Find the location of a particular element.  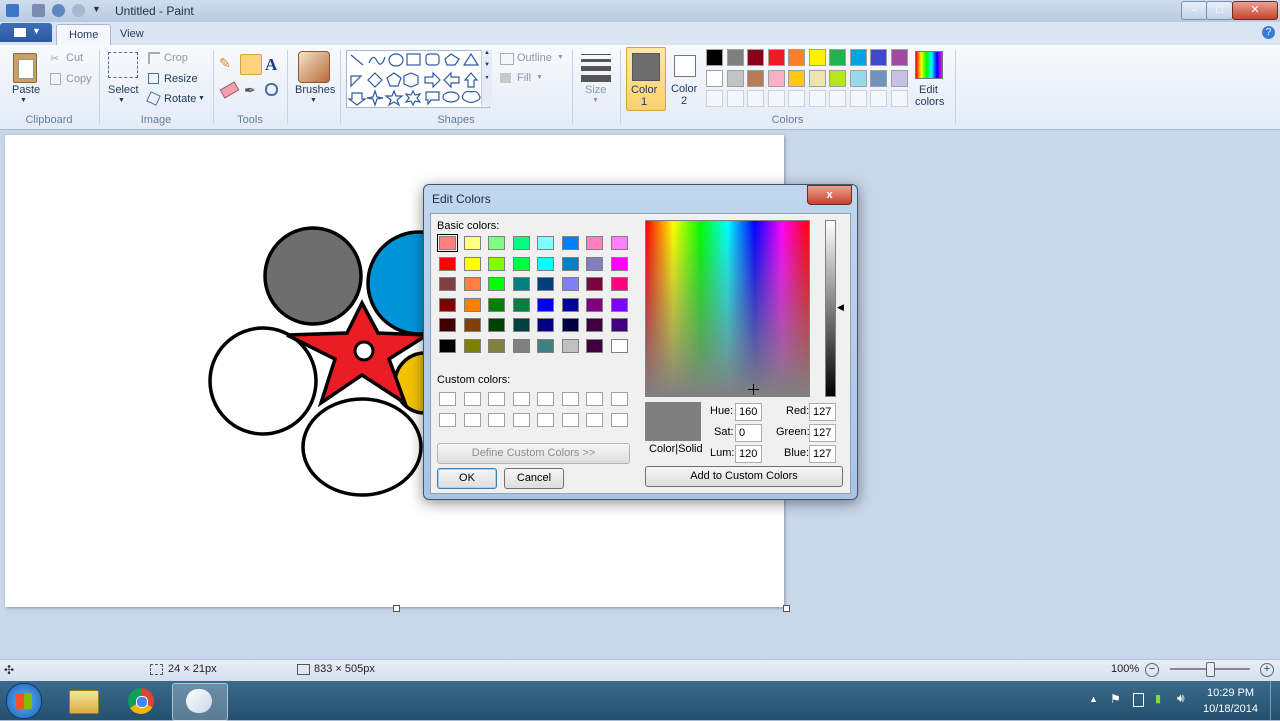

pencil-icon: ✎ is located at coordinates (228, 64).